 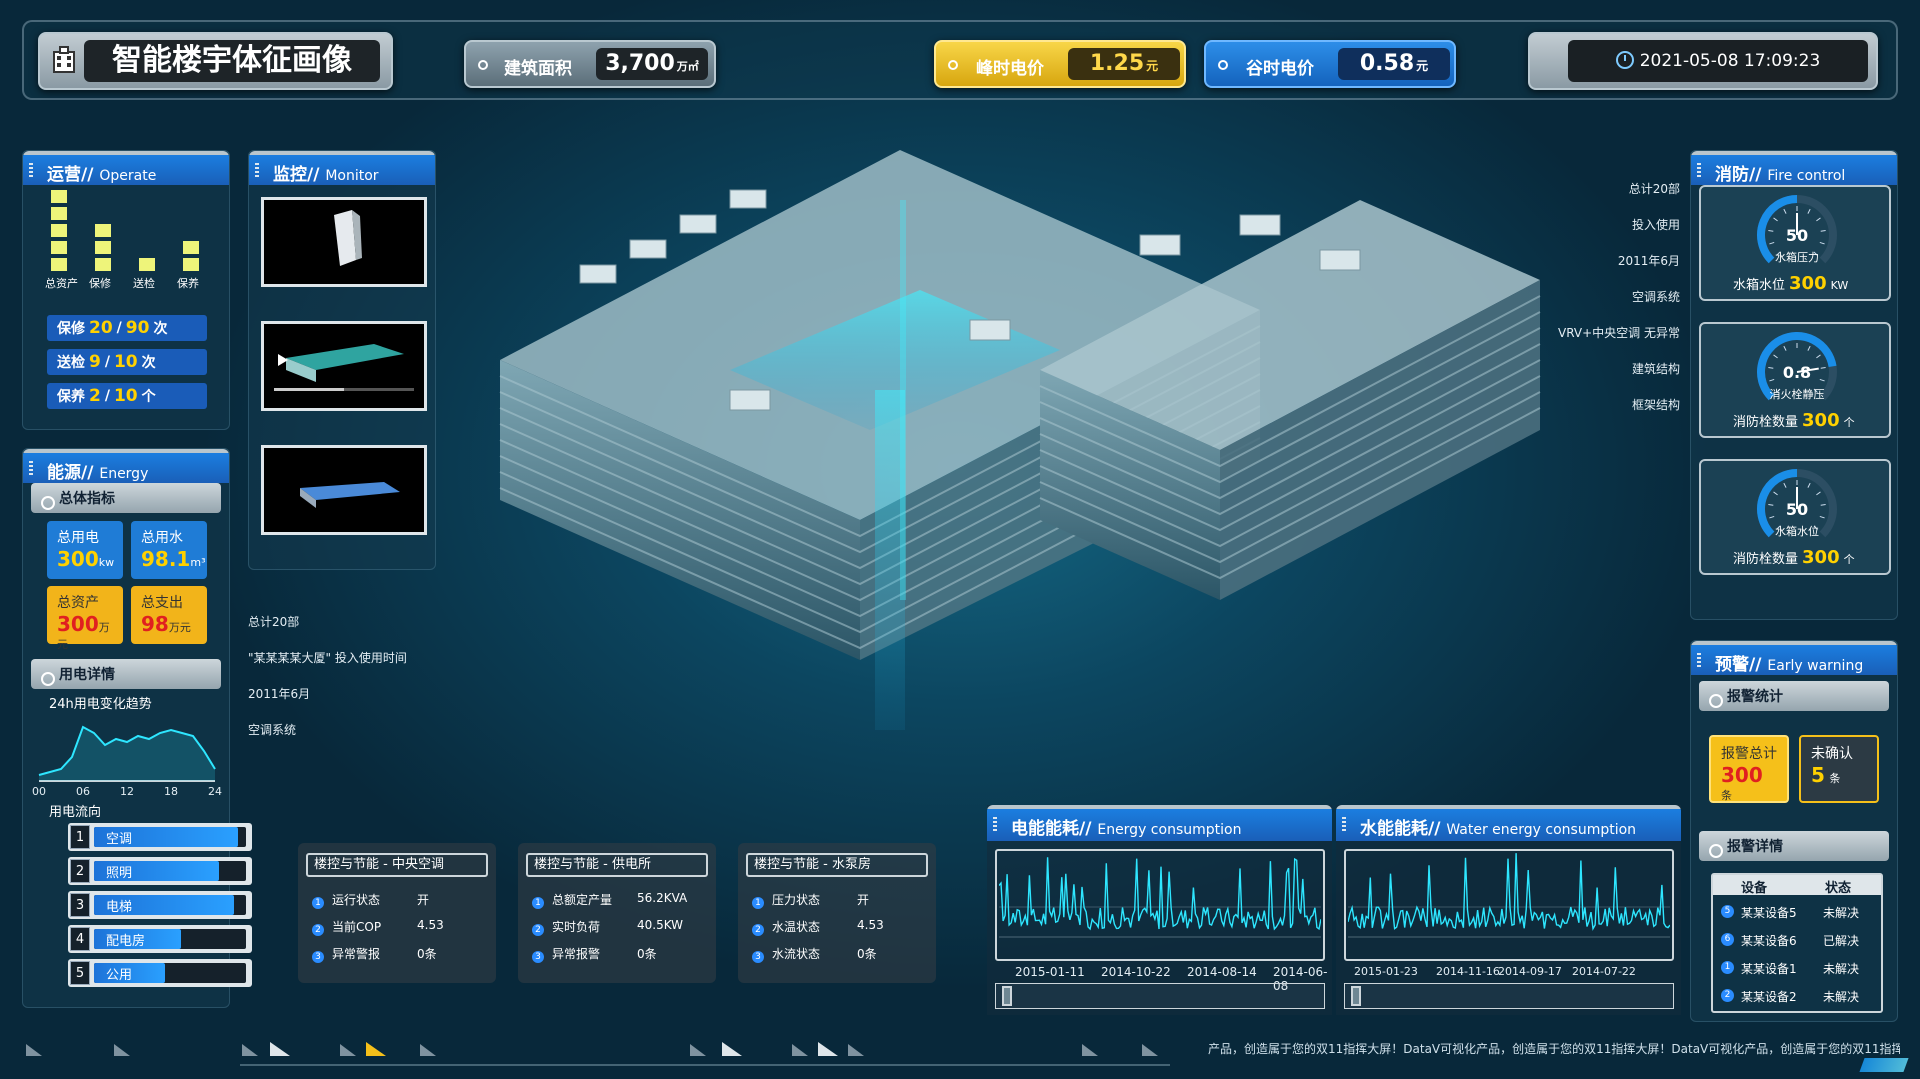 What do you see at coordinates (283, 360) in the screenshot?
I see `play-icon` at bounding box center [283, 360].